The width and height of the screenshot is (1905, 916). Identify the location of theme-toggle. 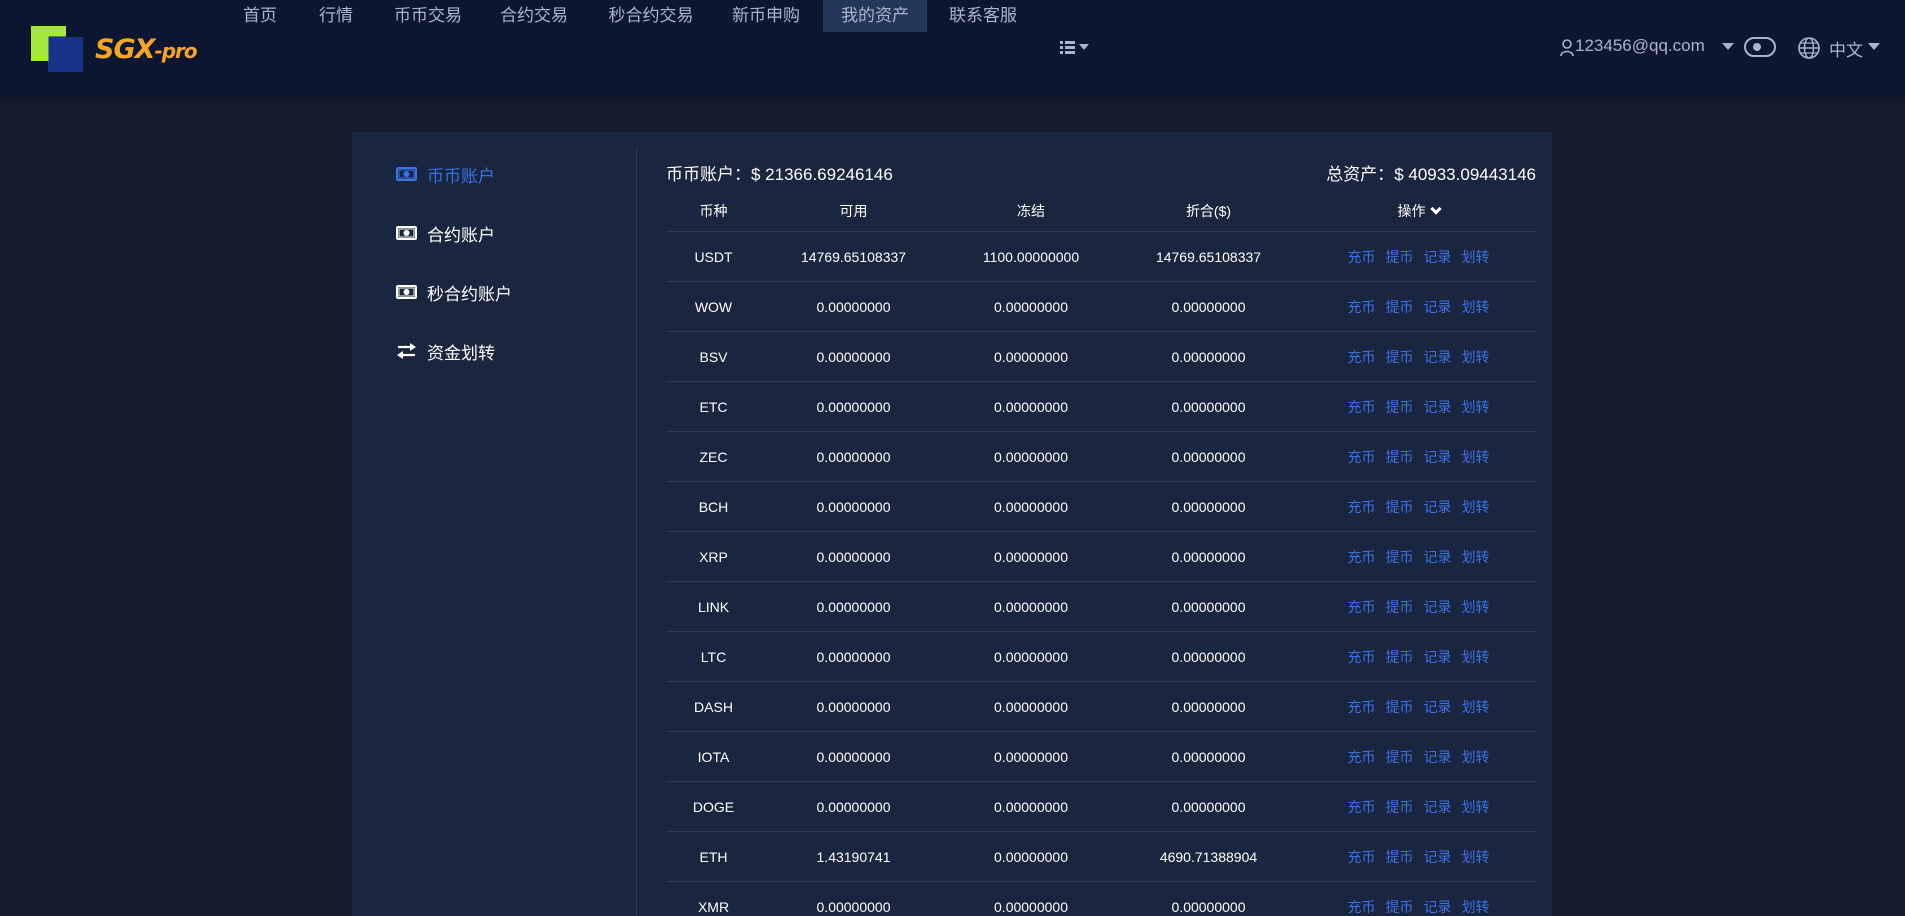
(1760, 47).